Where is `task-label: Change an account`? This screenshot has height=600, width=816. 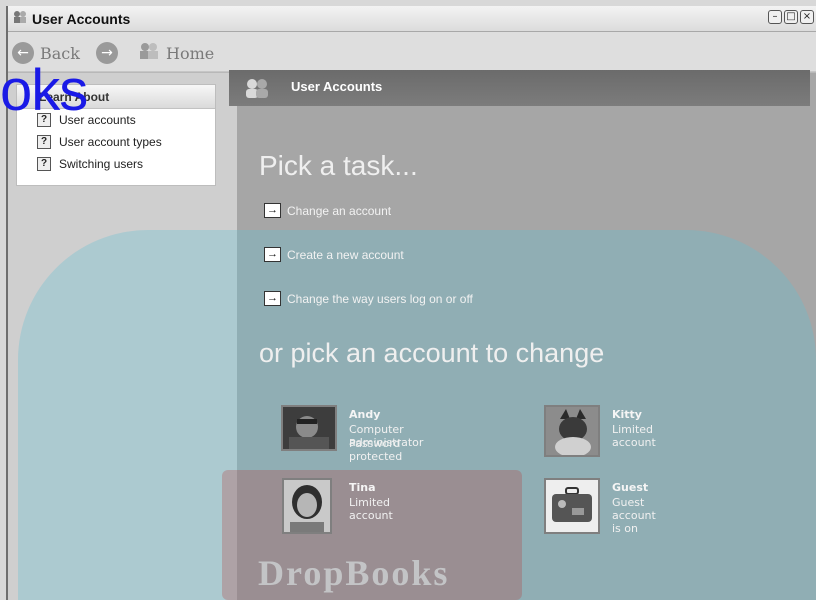
task-label: Change an account is located at coordinates (339, 210).